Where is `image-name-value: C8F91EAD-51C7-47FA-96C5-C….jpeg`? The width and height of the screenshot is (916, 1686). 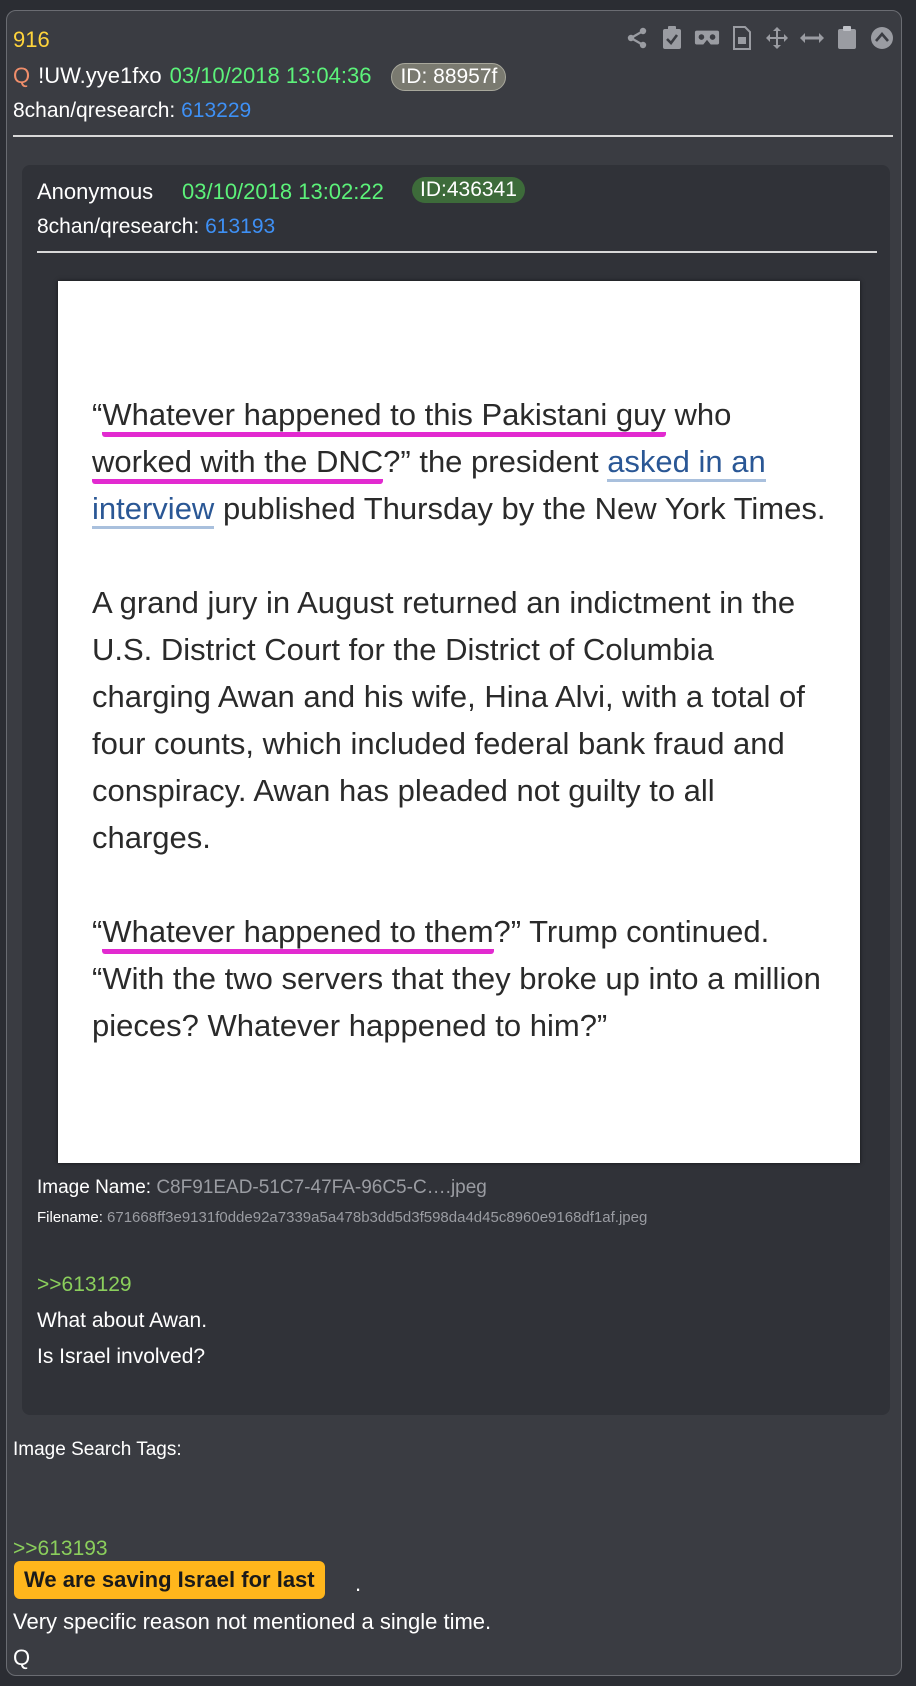 image-name-value: C8F91EAD-51C7-47FA-96C5-C….jpeg is located at coordinates (321, 1187).